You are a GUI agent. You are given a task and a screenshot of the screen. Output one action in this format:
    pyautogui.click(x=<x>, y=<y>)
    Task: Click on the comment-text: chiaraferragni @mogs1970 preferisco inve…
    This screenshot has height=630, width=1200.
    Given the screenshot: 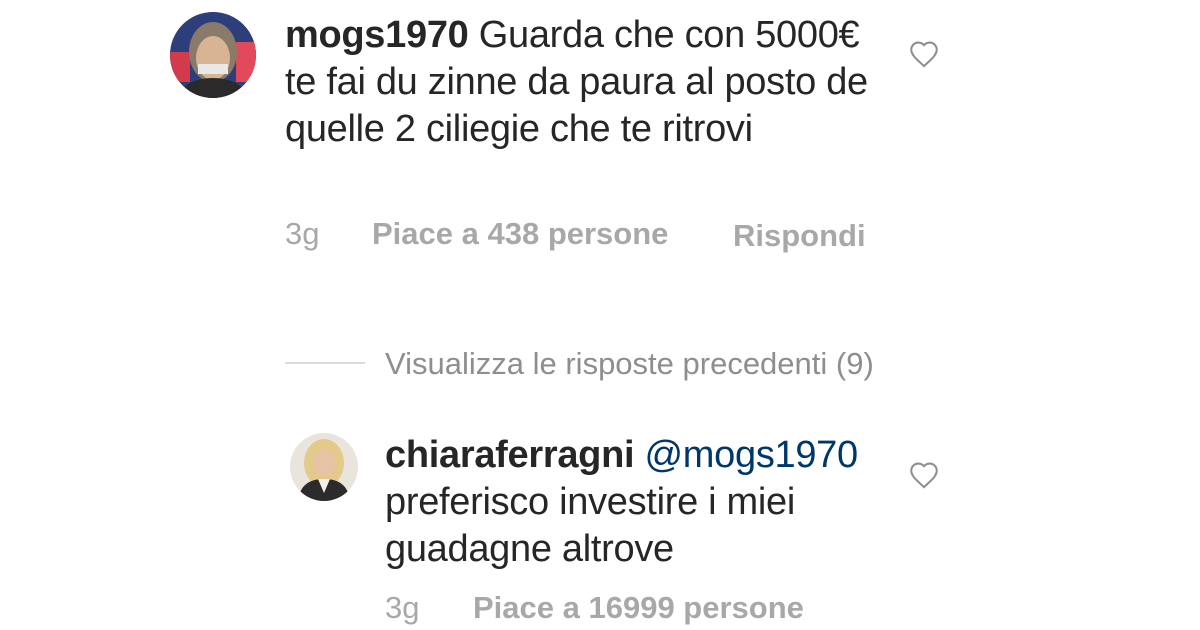 What is the action you would take?
    pyautogui.click(x=635, y=502)
    